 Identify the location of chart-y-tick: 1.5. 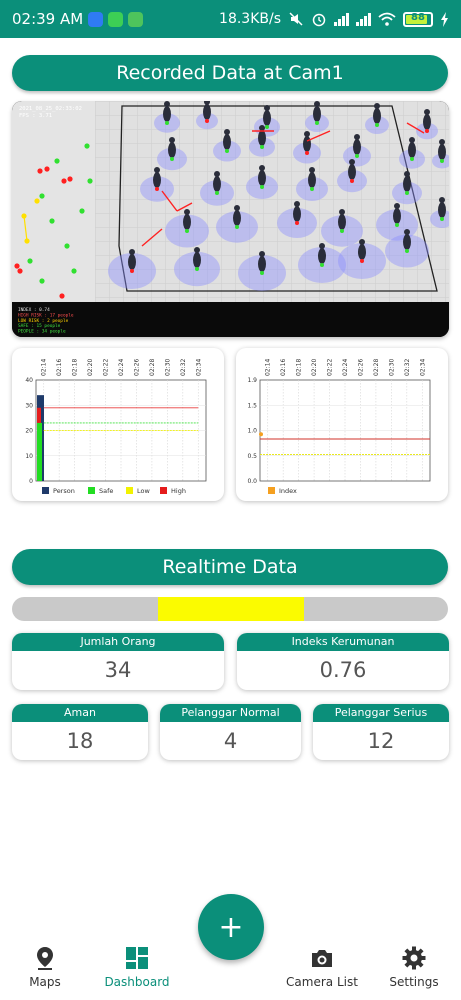
(252, 405).